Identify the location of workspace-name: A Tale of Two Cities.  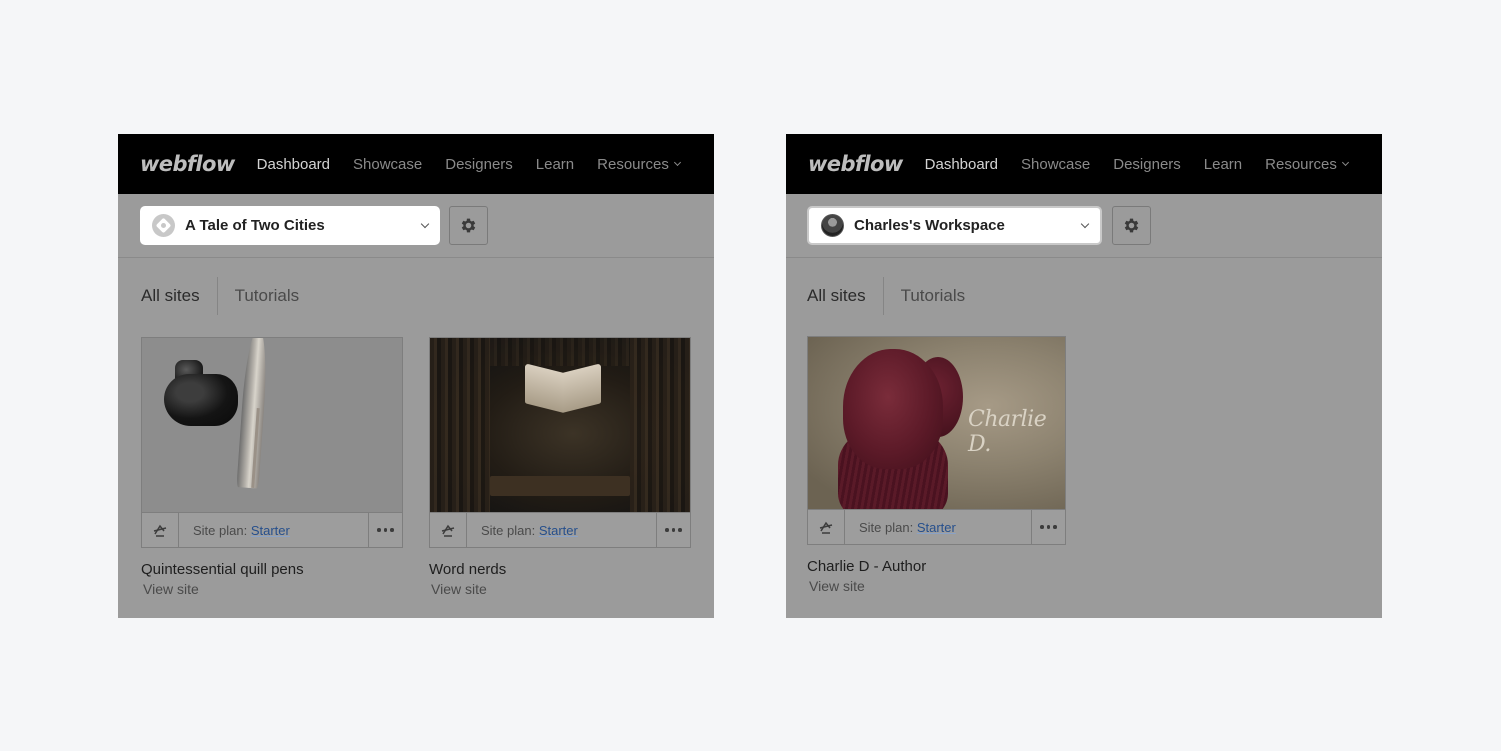
(255, 225).